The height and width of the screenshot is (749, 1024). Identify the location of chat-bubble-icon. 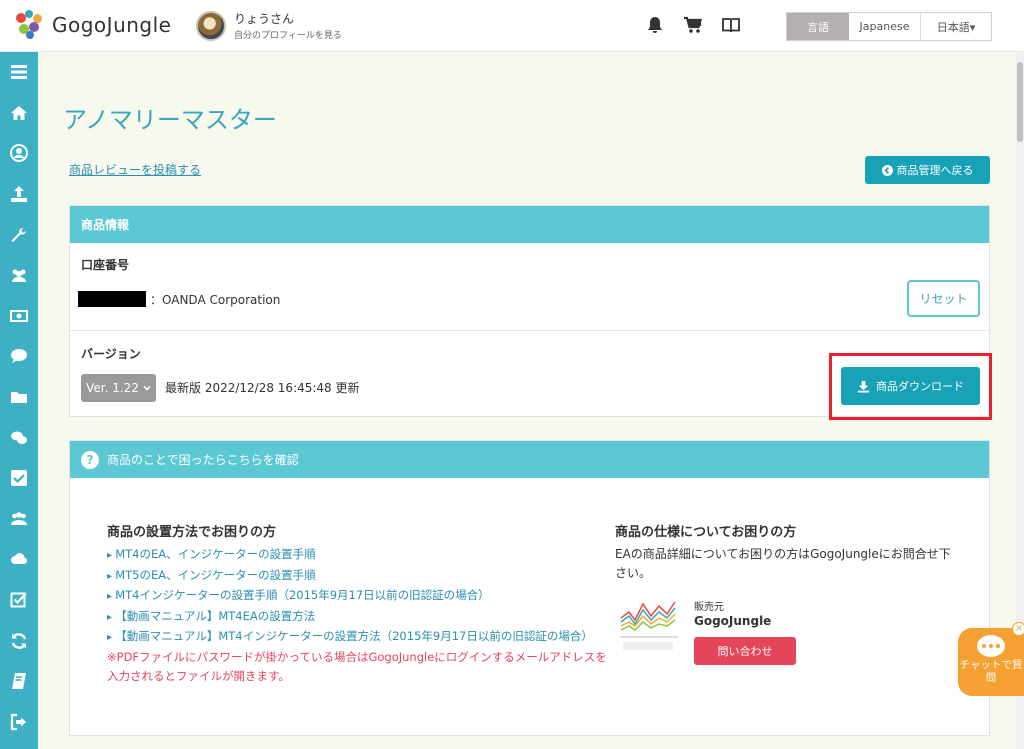
(991, 646).